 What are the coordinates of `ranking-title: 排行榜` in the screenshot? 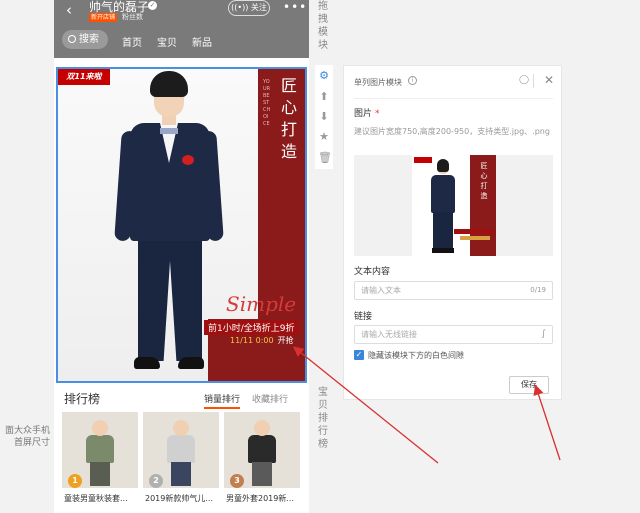 It's located at (82, 399).